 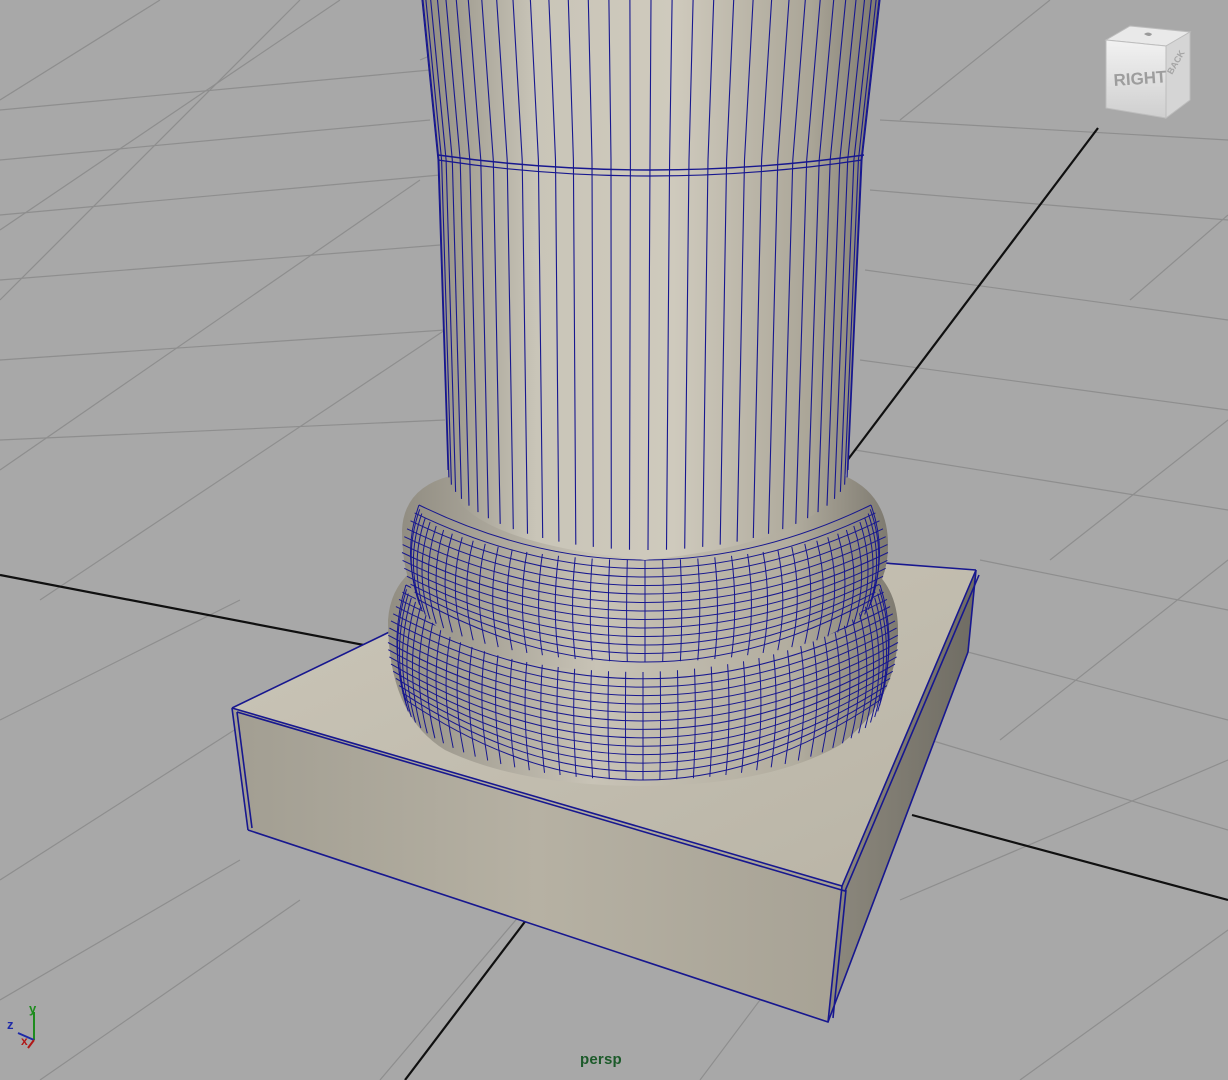 What do you see at coordinates (27, 1028) in the screenshot?
I see `axis-gizmo-icon: y z x` at bounding box center [27, 1028].